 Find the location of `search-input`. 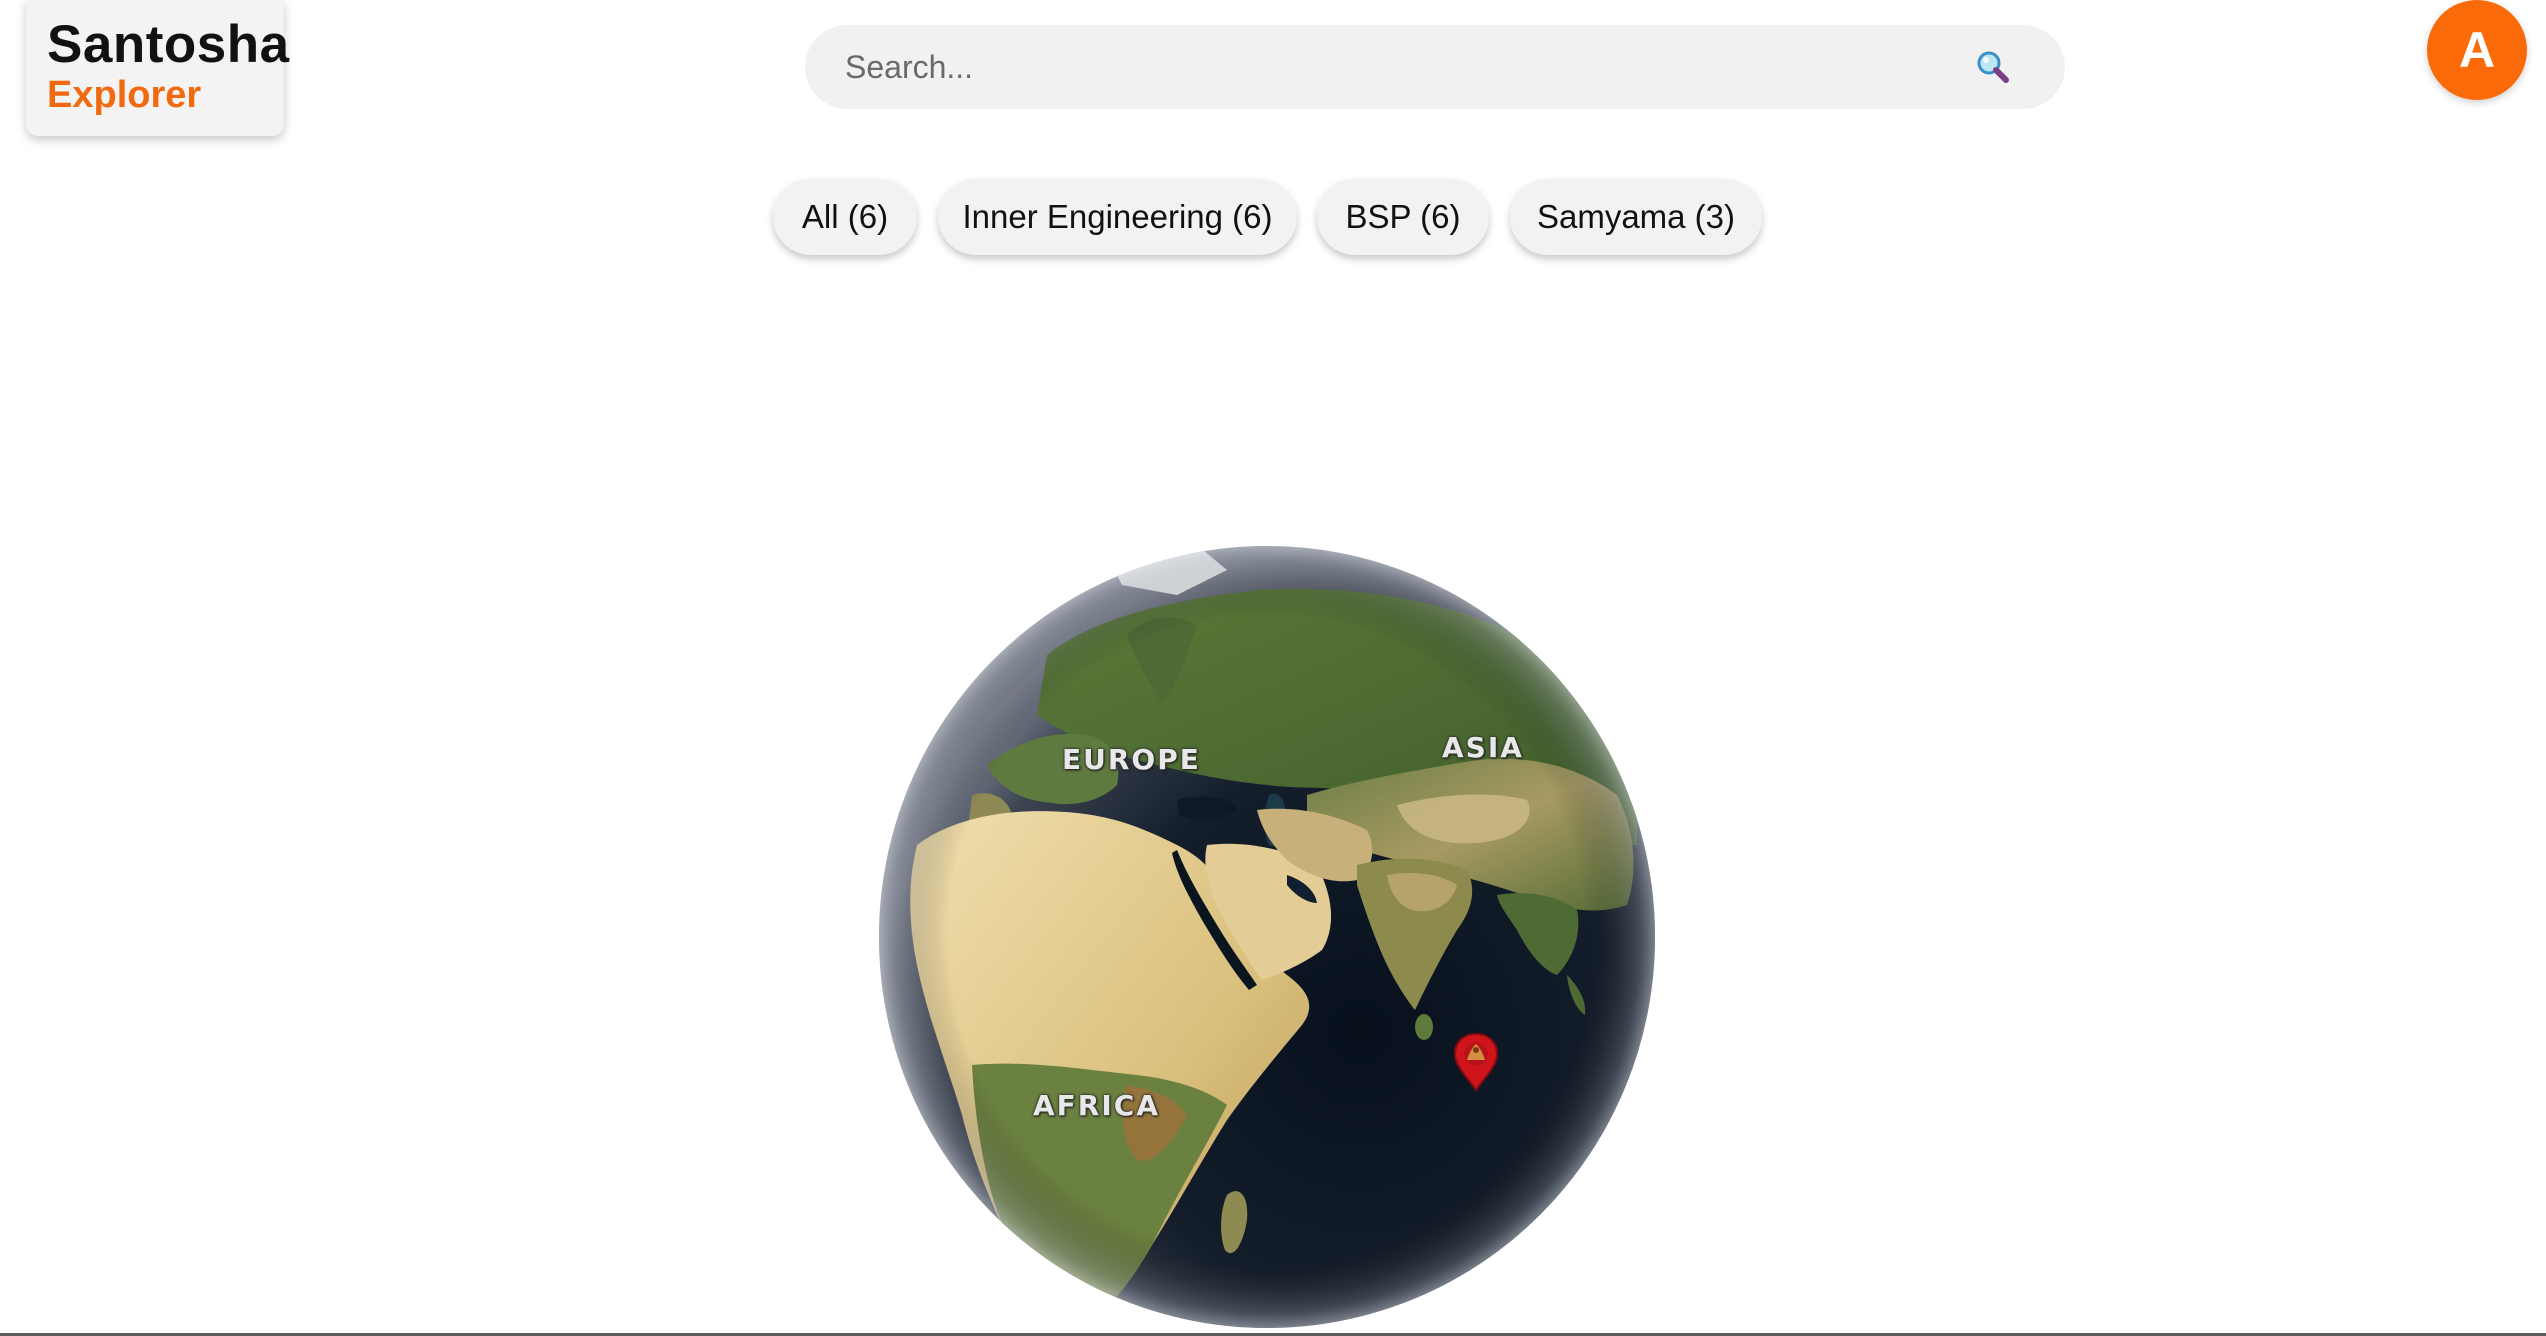

search-input is located at coordinates (1388, 67).